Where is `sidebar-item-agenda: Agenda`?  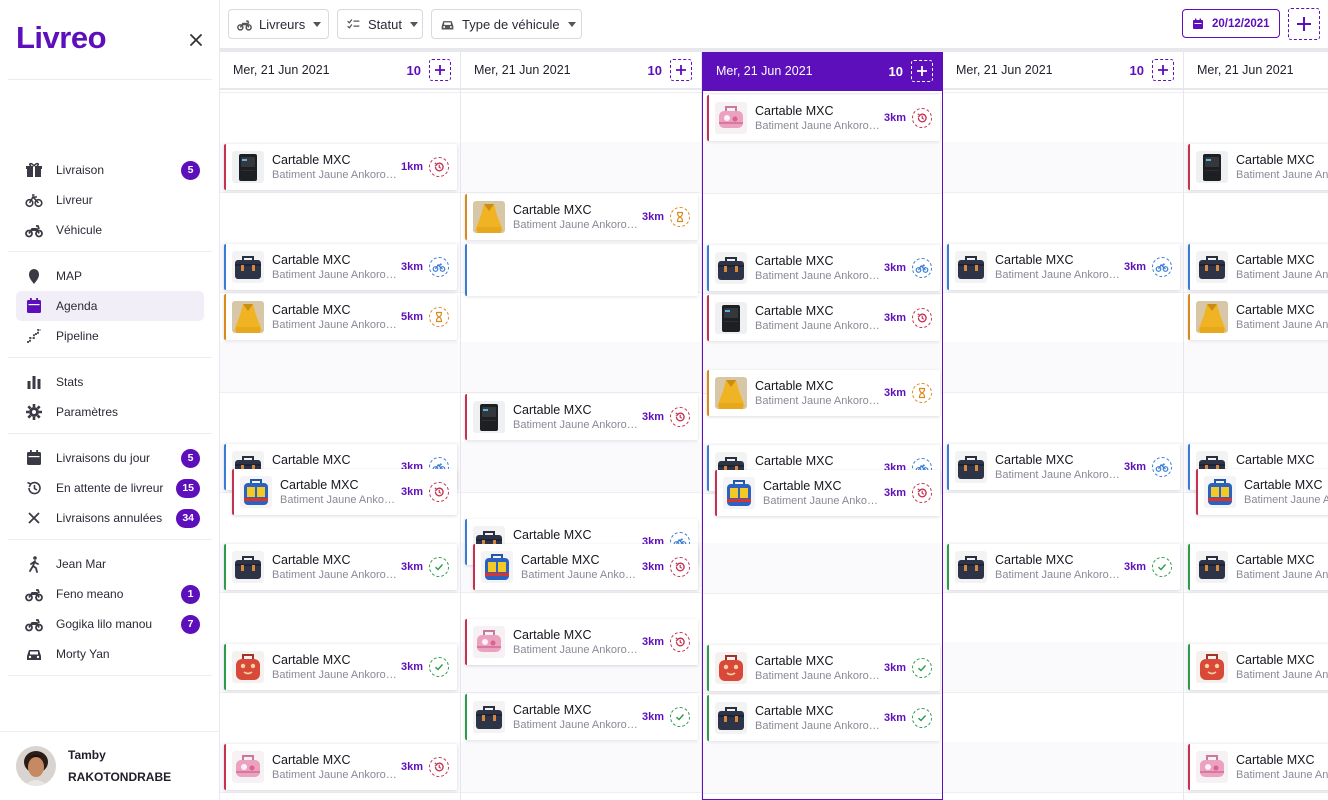
sidebar-item-agenda: Agenda is located at coordinates (110, 306).